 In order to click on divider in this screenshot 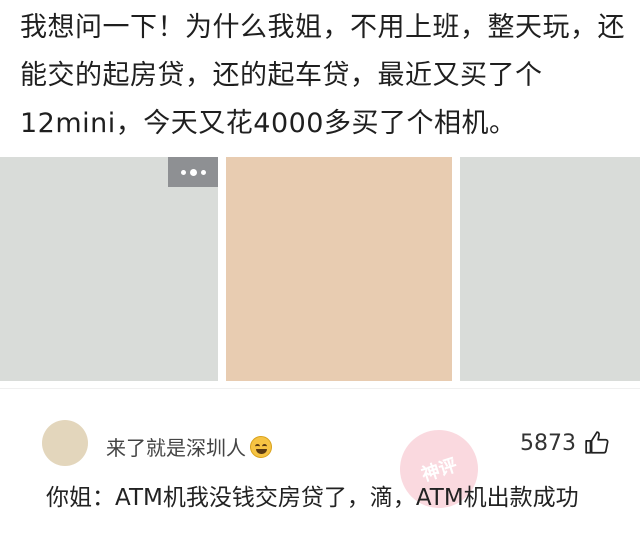, I will do `click(320, 388)`.